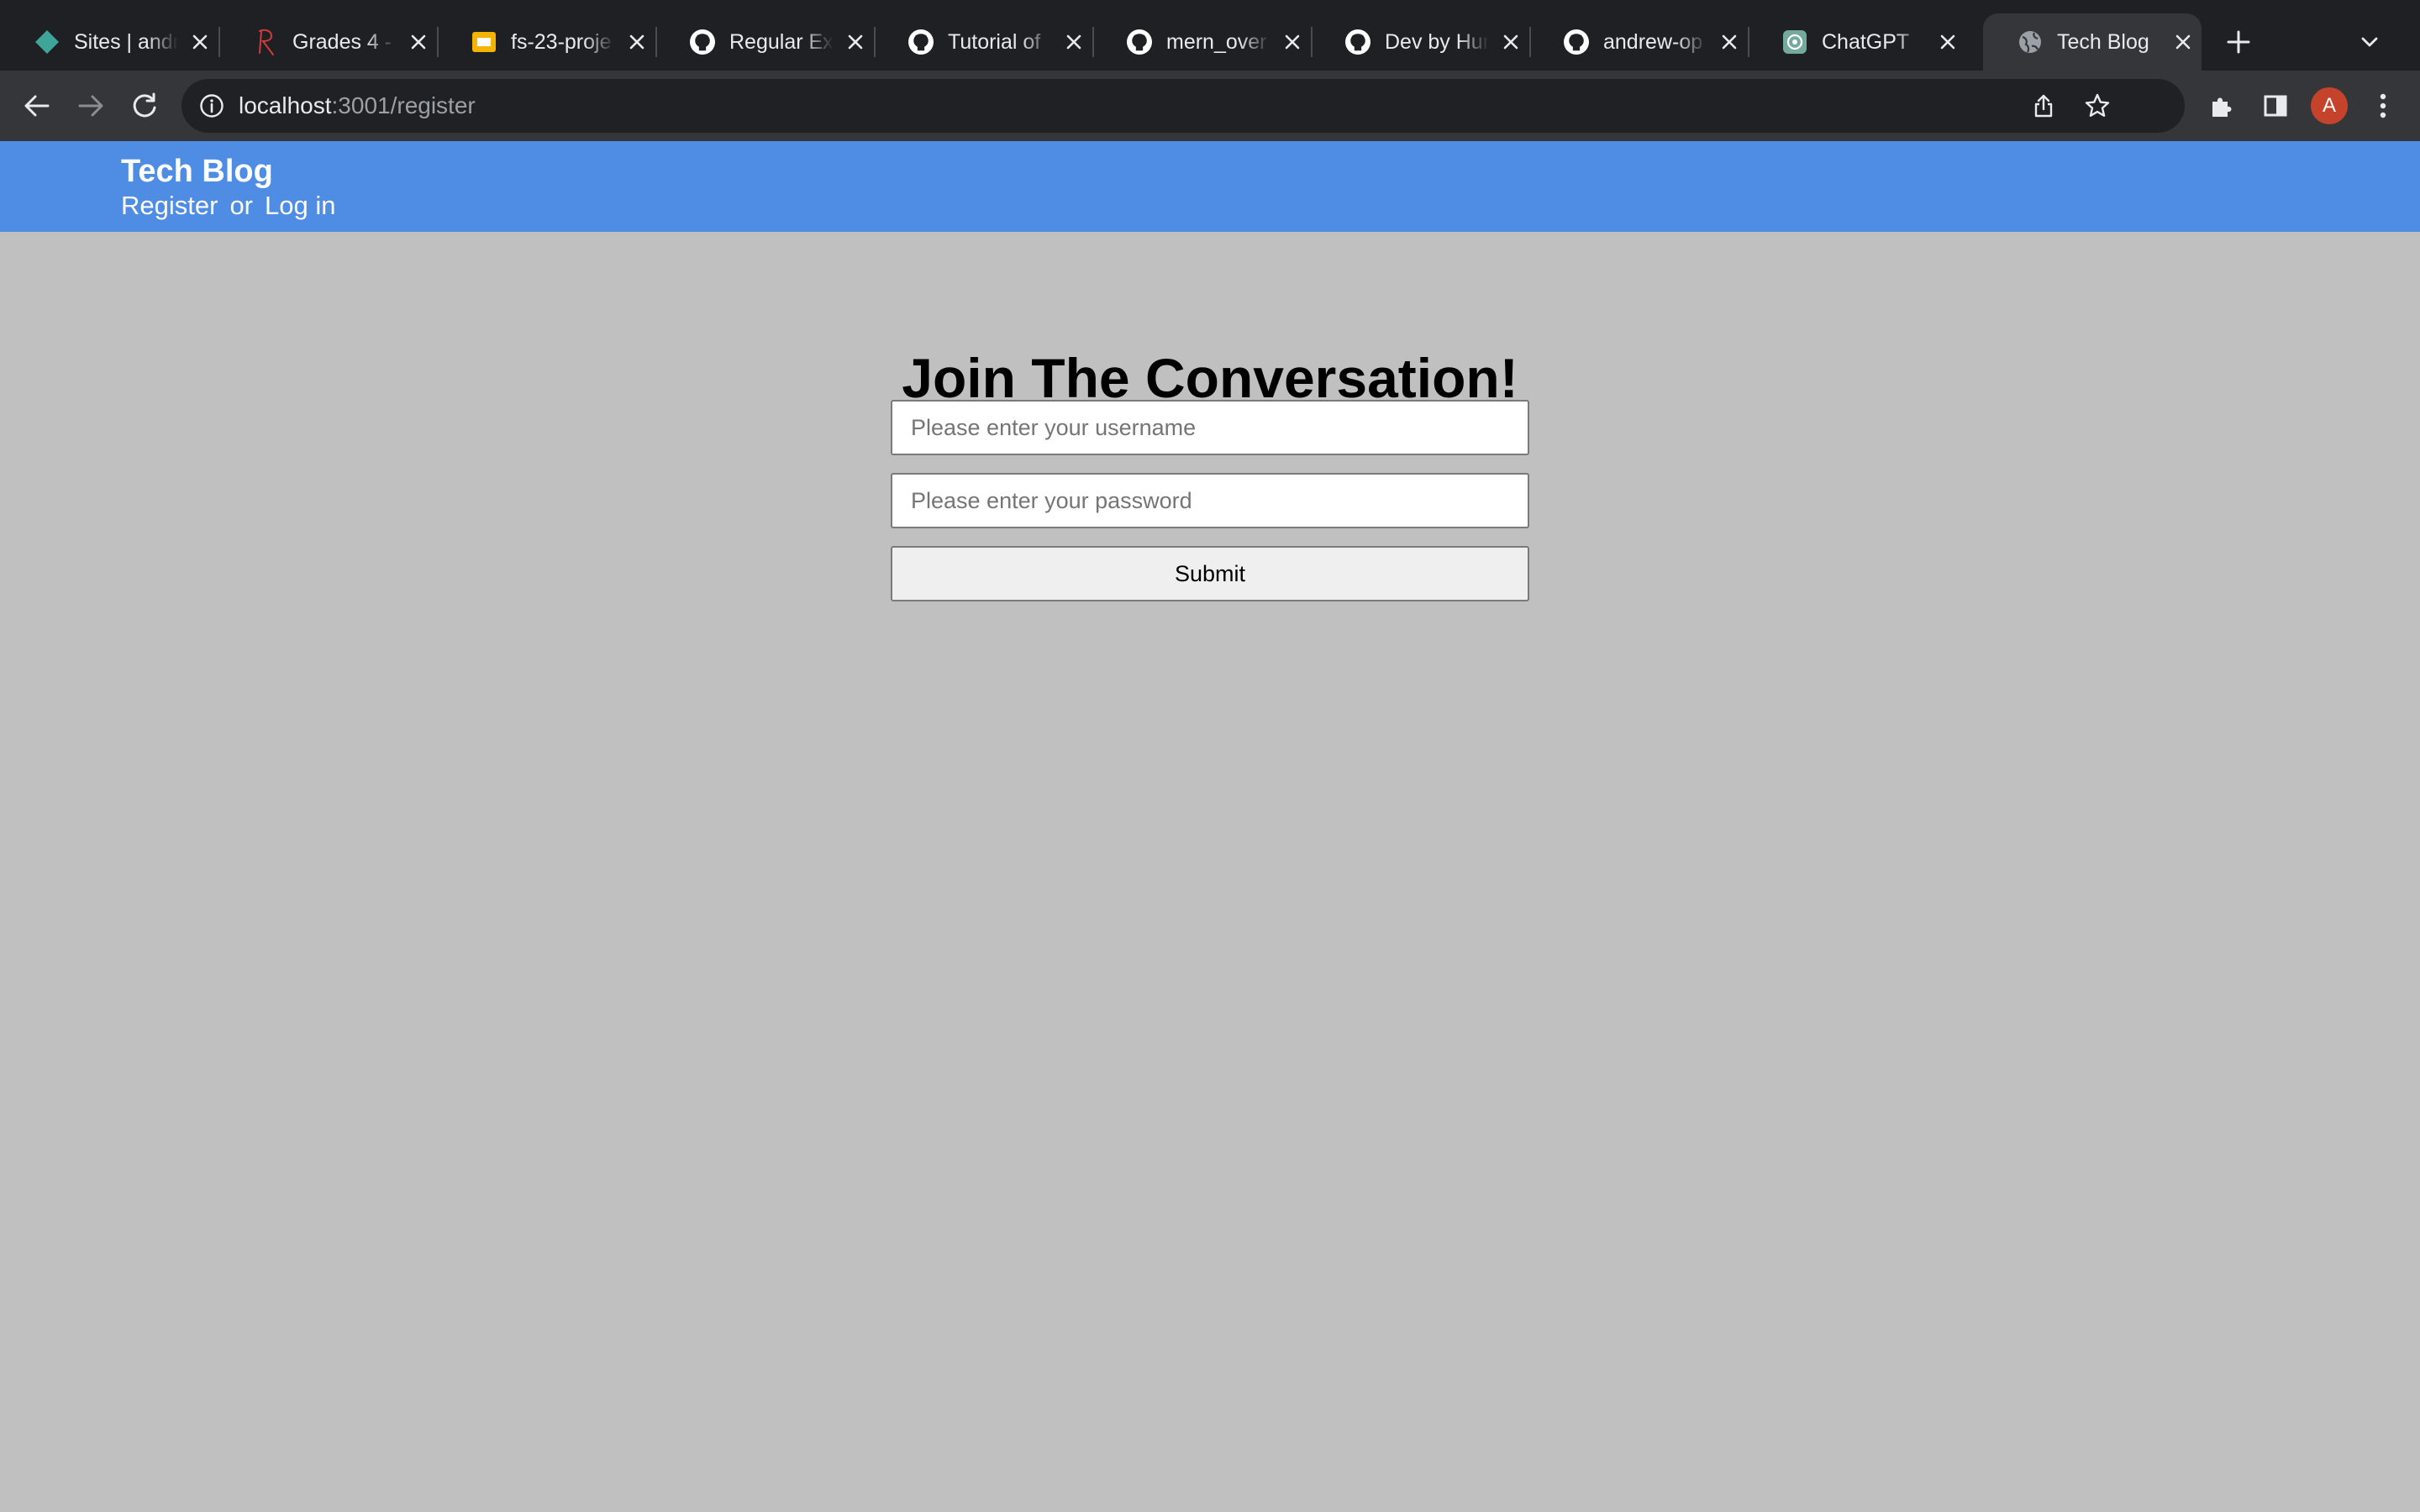 The height and width of the screenshot is (1512, 2420). What do you see at coordinates (1653, 42) in the screenshot?
I see `tab-title: andrew-op` at bounding box center [1653, 42].